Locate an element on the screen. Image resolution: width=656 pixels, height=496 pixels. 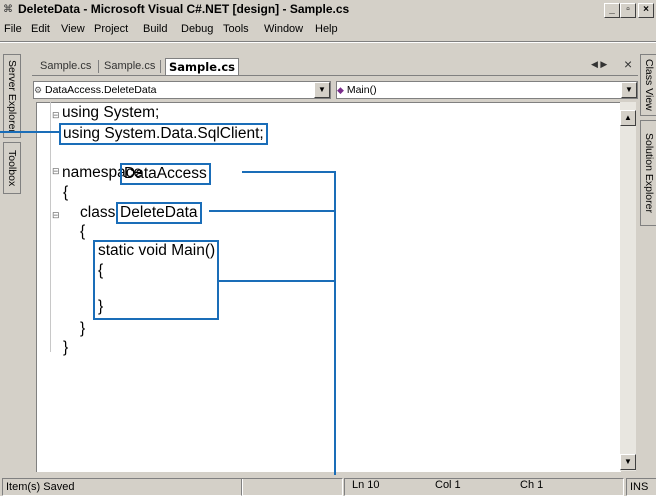
scroll-down-button: ▼ is located at coordinates (628, 462).